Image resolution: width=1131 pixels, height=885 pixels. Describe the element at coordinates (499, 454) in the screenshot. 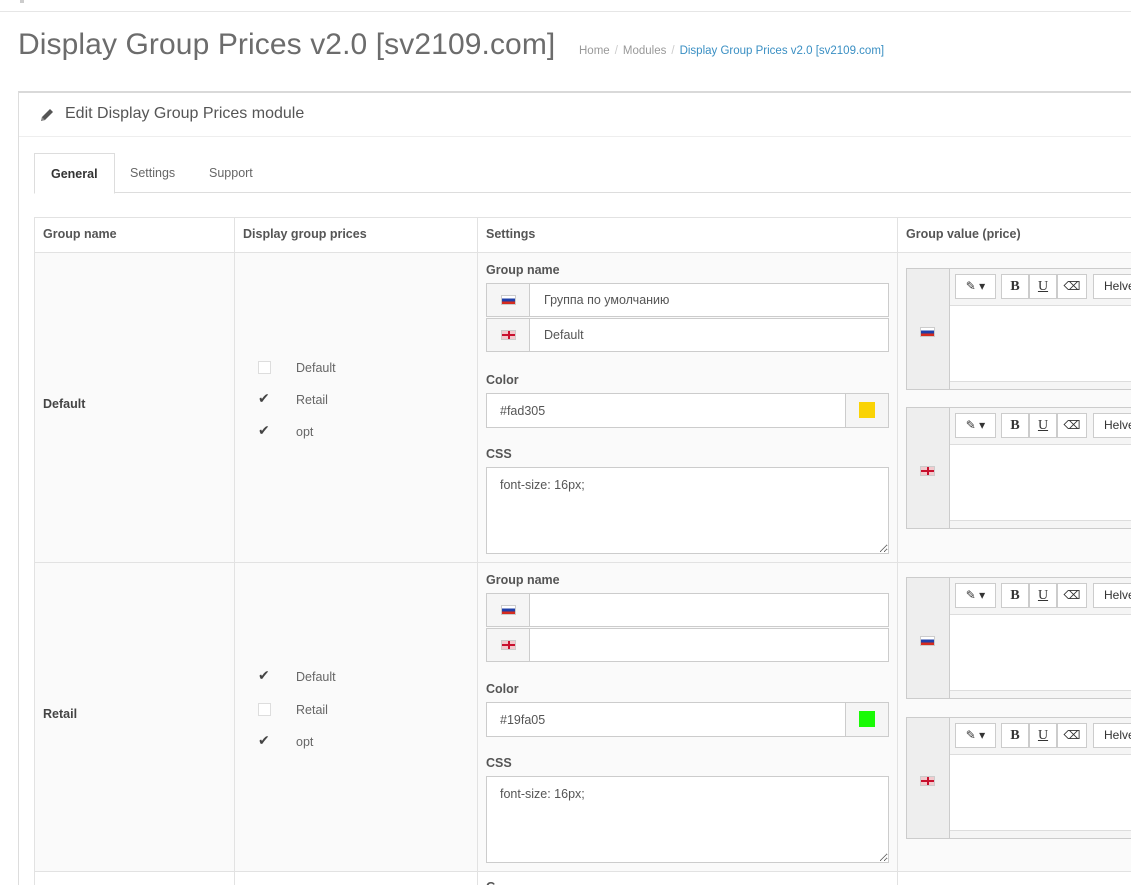

I see `label-css: CSS` at that location.